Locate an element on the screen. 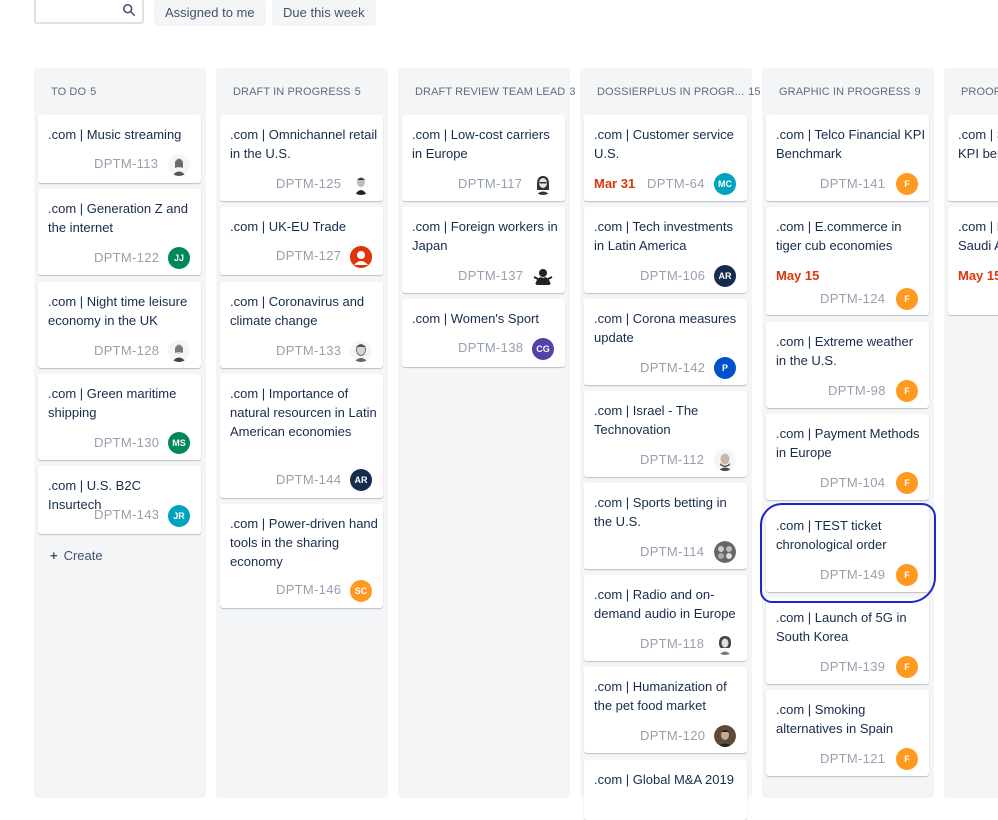 This screenshot has height=820, width=998. column-count: 3 is located at coordinates (572, 92).